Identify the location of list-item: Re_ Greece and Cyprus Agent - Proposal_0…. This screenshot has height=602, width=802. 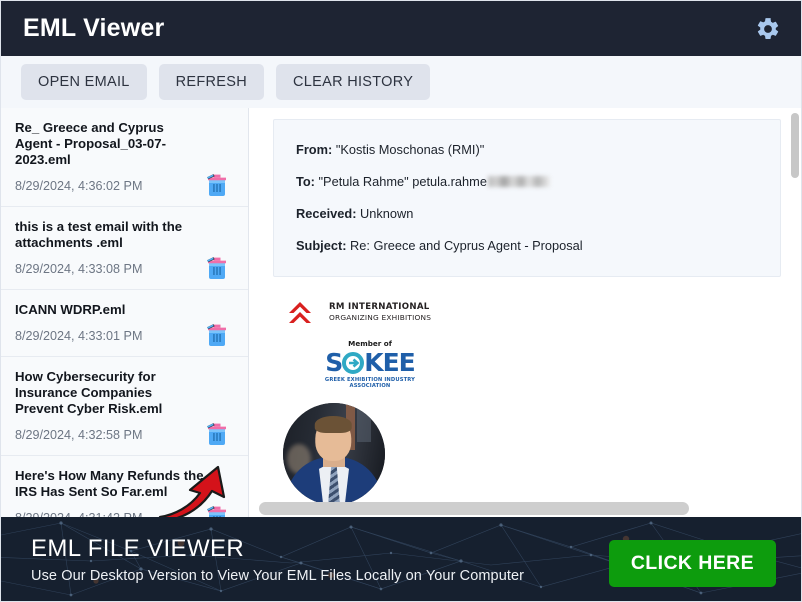
(124, 157).